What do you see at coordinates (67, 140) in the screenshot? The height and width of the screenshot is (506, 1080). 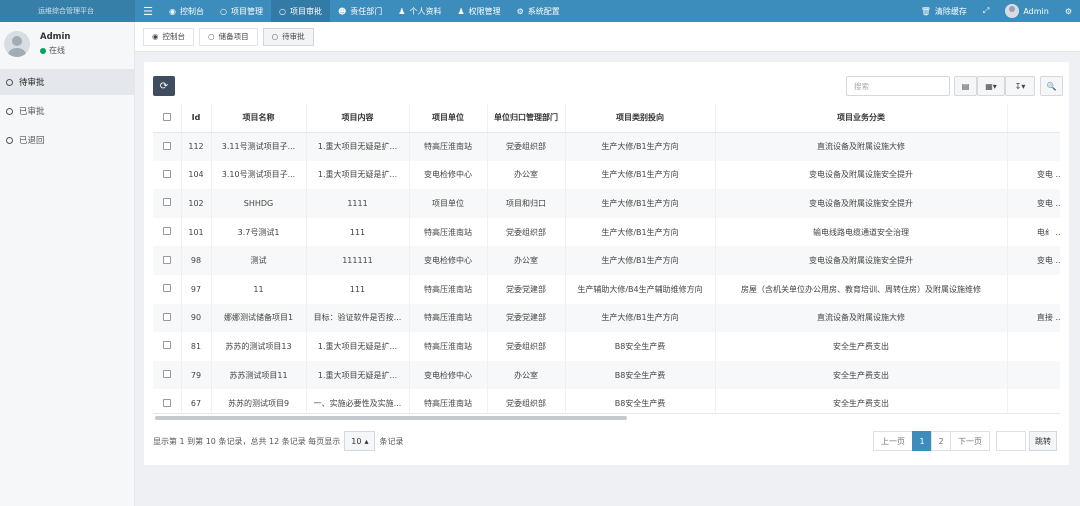 I see `sidebar-item-returned: 已退回` at bounding box center [67, 140].